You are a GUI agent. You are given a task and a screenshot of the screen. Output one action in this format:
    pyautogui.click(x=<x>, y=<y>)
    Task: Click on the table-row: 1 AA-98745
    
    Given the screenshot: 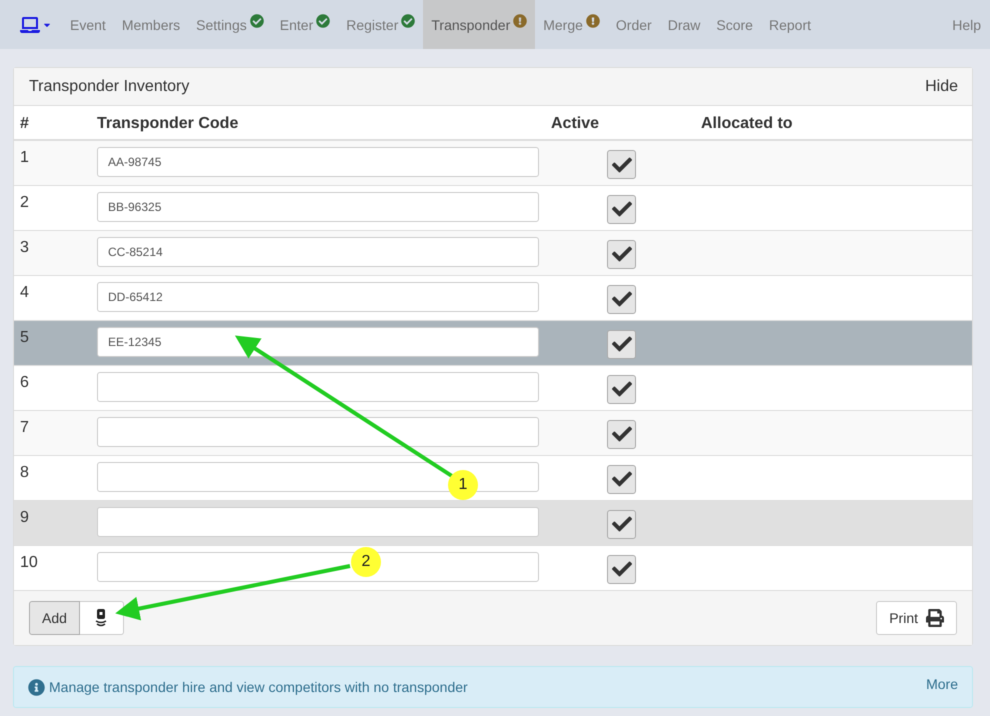 What is the action you would take?
    pyautogui.click(x=493, y=162)
    